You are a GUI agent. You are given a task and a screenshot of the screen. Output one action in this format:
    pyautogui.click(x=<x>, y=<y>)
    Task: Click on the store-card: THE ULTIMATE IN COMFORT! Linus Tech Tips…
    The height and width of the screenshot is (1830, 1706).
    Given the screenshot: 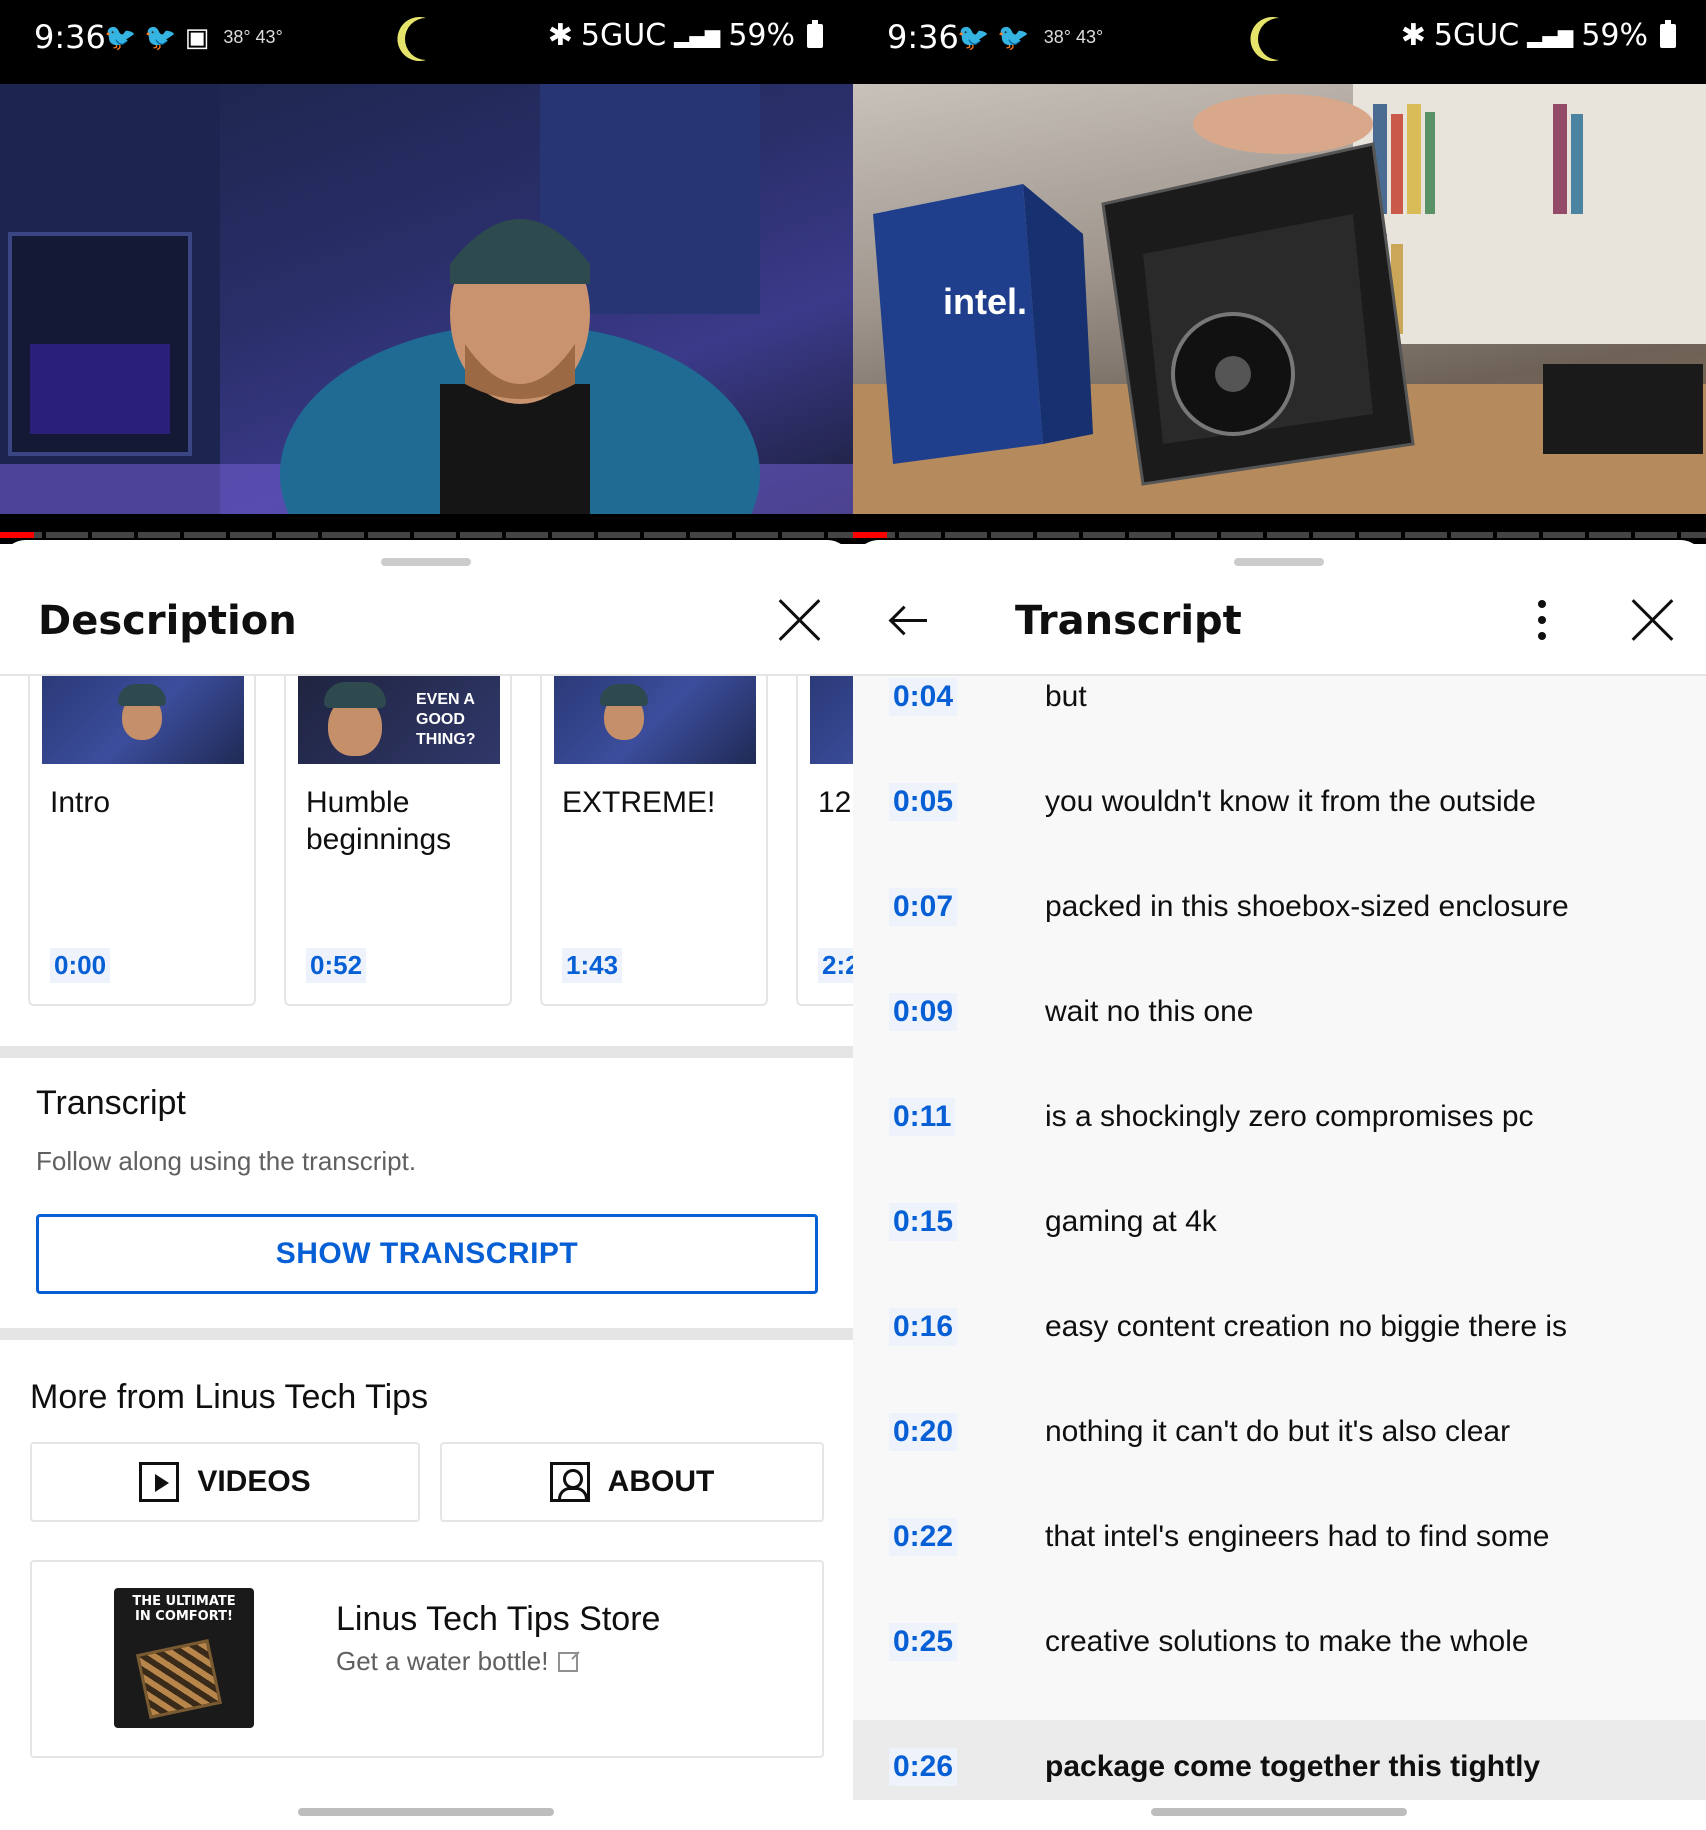 What is the action you would take?
    pyautogui.click(x=427, y=1659)
    